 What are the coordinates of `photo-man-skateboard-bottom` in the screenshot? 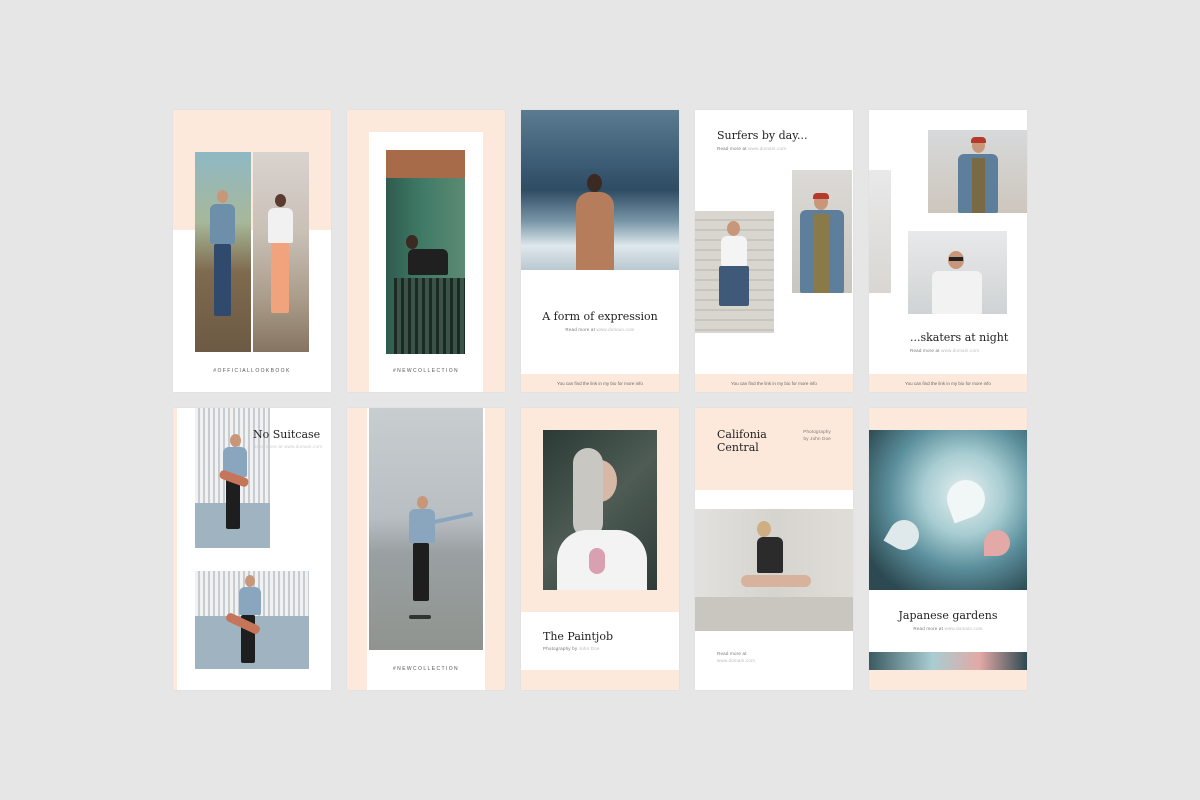 It's located at (252, 620).